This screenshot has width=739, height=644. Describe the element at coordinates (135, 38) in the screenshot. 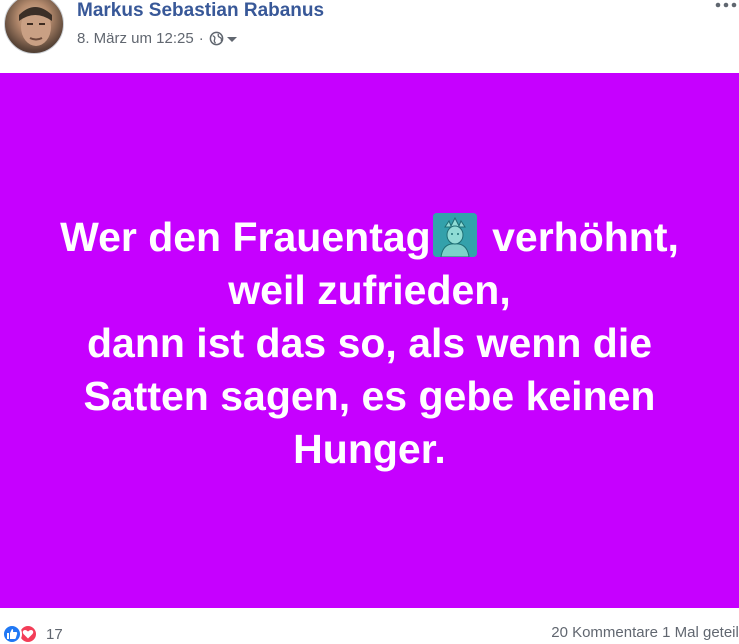

I see `post-timestamp: 8. März um 12:25` at that location.